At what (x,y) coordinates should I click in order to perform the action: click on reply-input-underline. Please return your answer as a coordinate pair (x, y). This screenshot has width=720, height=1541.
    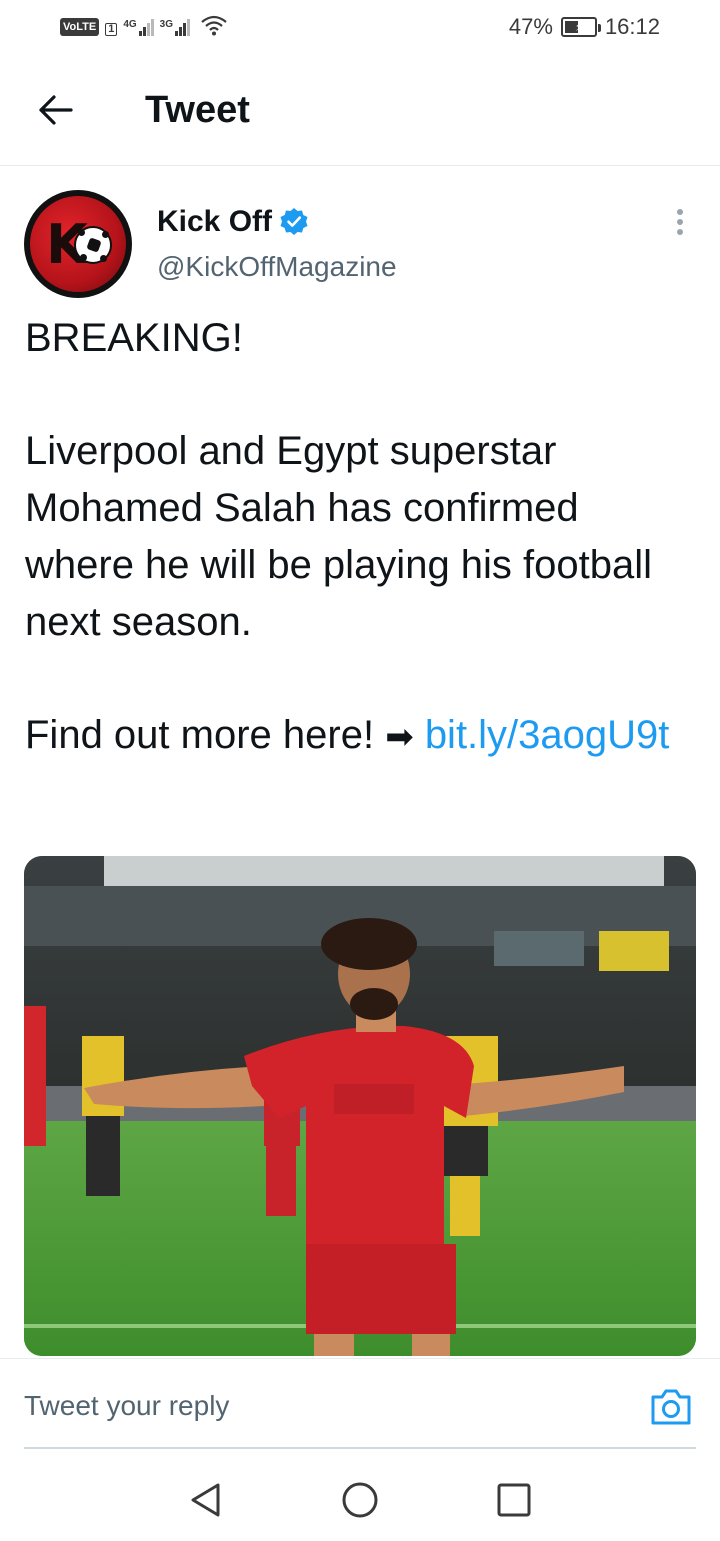
    Looking at the image, I should click on (360, 1448).